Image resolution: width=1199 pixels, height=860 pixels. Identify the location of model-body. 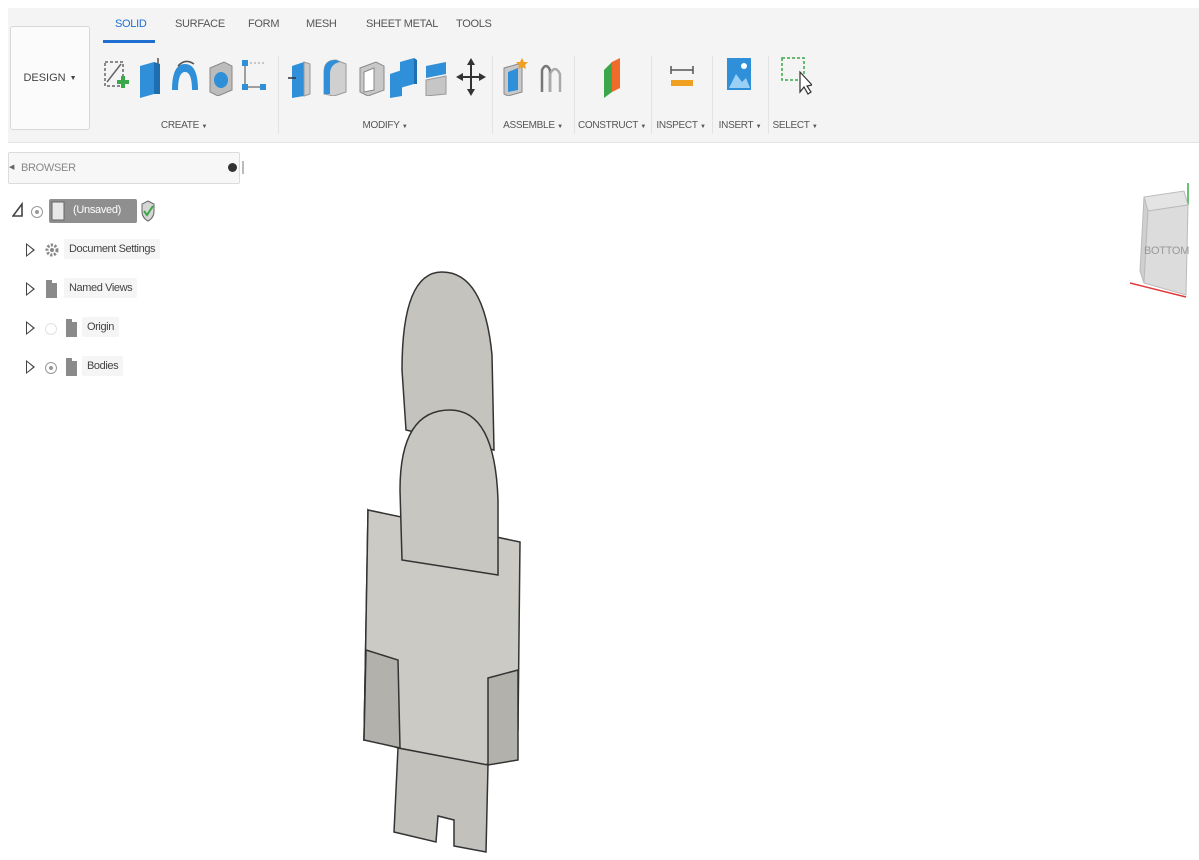
(445, 560).